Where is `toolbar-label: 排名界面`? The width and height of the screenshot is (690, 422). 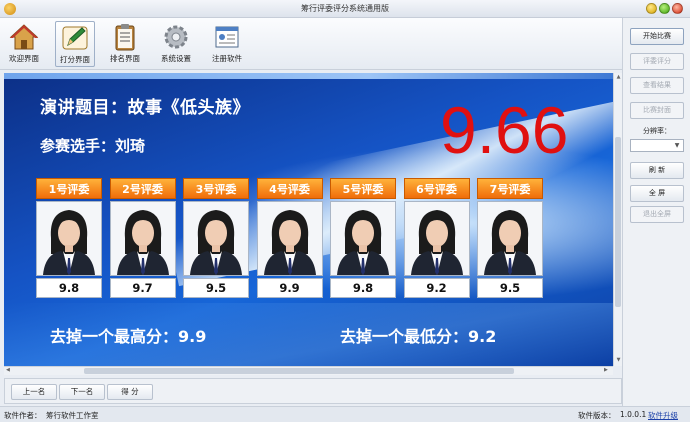 toolbar-label: 排名界面 is located at coordinates (125, 58).